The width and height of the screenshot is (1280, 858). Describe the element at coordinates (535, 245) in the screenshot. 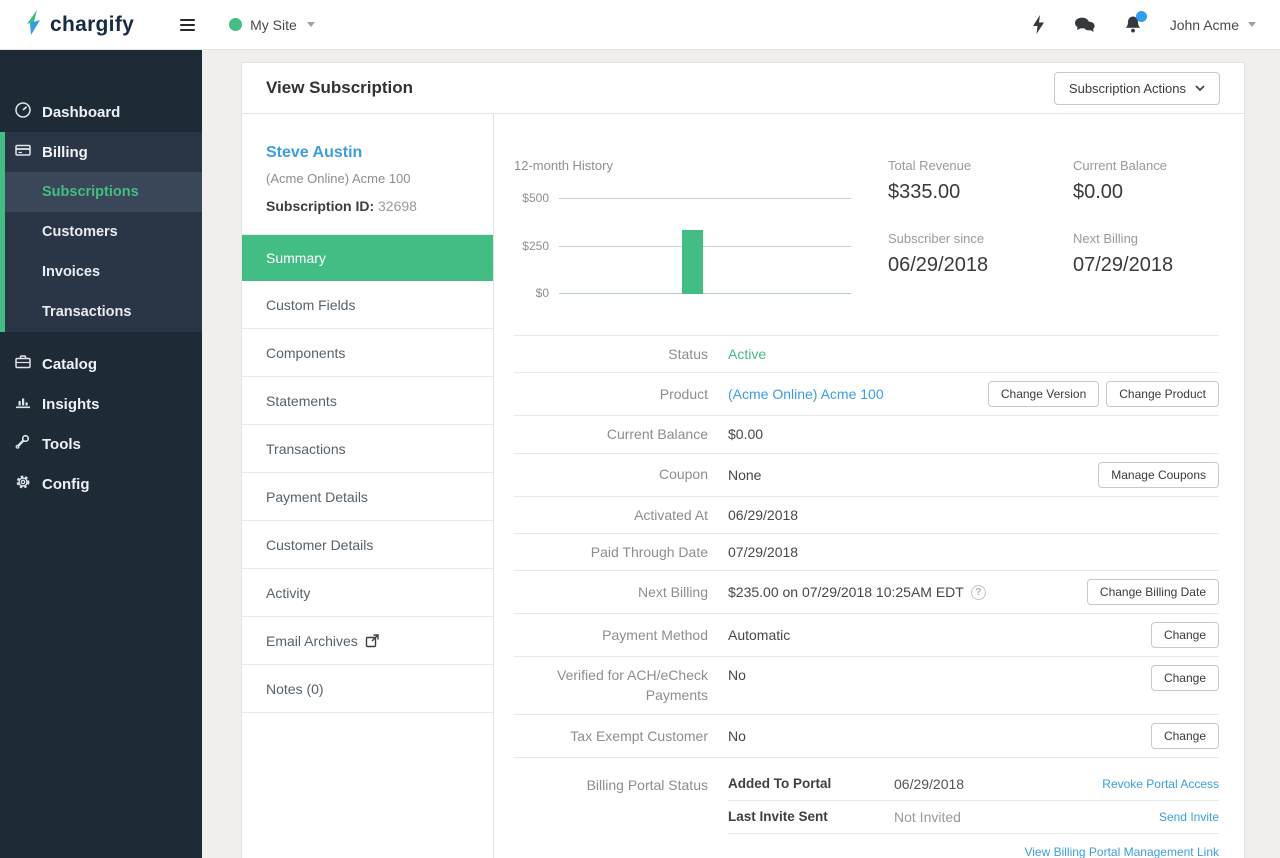

I see `chart-y-axis: $500 $250 $0` at that location.